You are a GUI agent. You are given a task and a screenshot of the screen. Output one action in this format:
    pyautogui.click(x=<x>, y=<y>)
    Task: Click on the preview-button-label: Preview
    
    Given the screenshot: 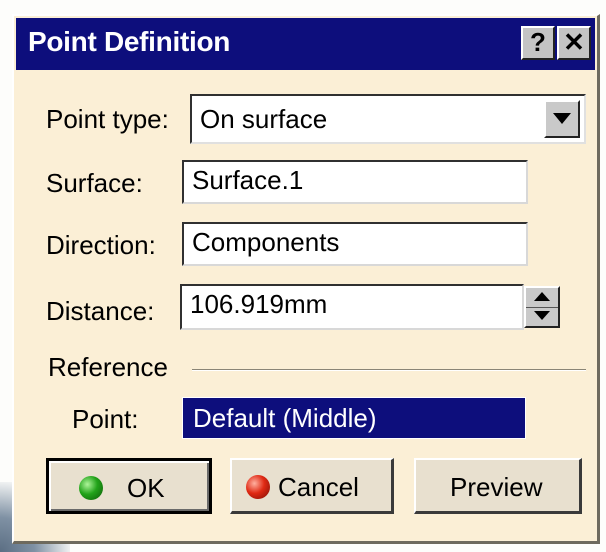 What is the action you would take?
    pyautogui.click(x=496, y=487)
    